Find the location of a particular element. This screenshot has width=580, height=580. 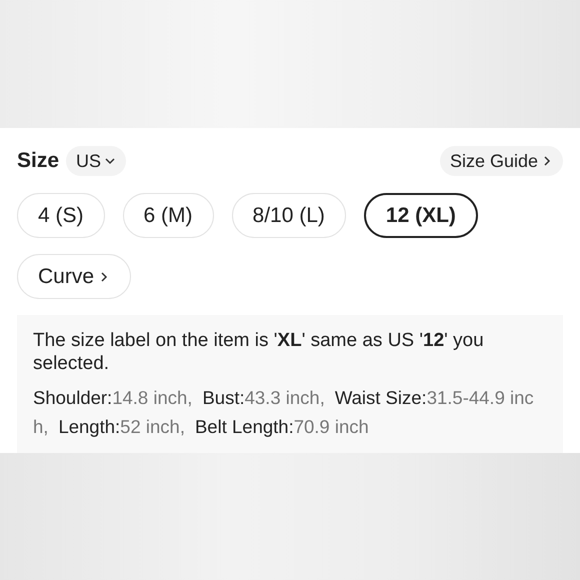

unit-dropdown: US is located at coordinates (96, 161).